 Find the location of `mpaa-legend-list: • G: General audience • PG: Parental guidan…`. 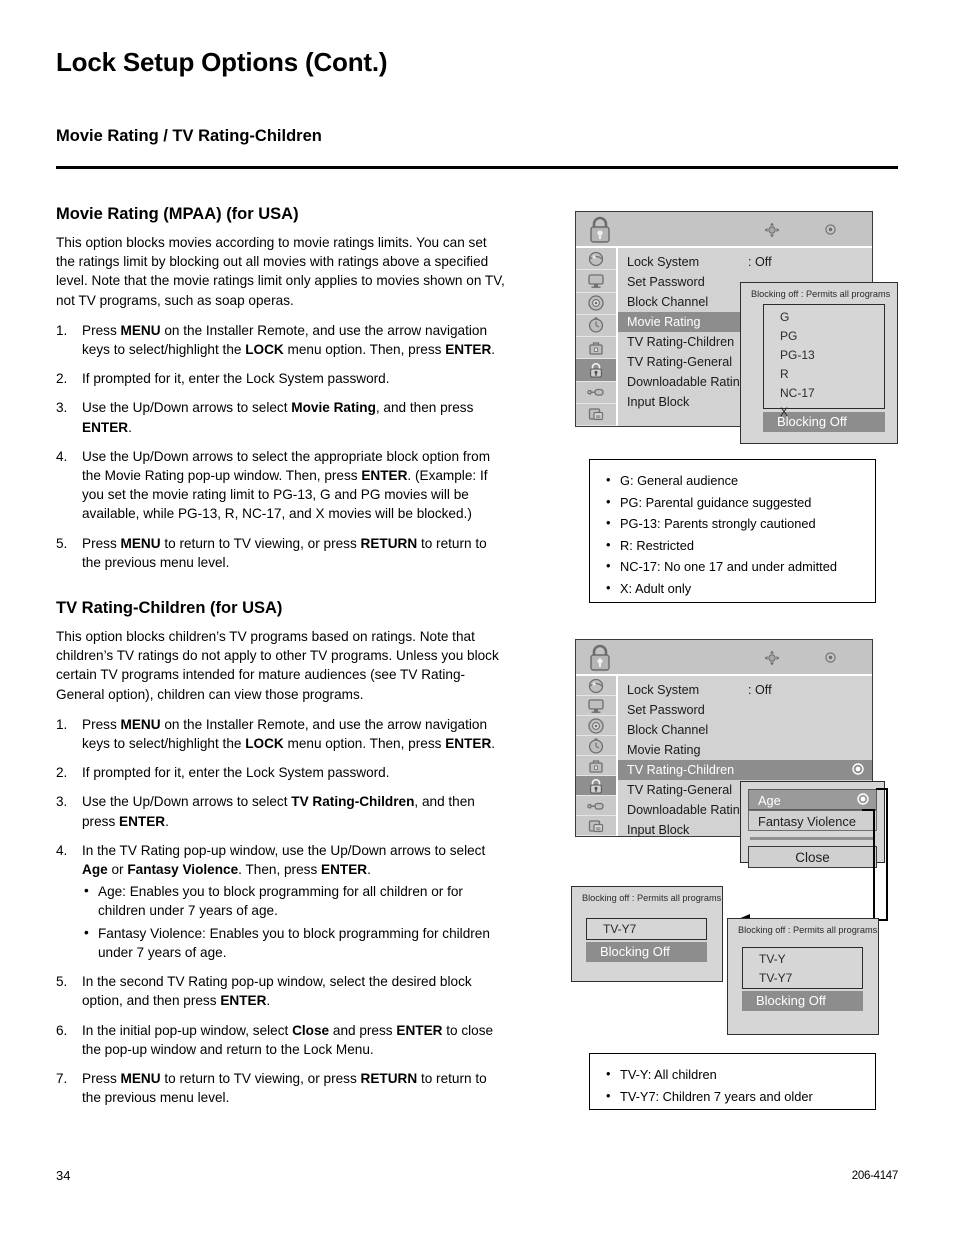

mpaa-legend-list: • G: General audience • PG: Parental guidan… is located at coordinates (732, 534).